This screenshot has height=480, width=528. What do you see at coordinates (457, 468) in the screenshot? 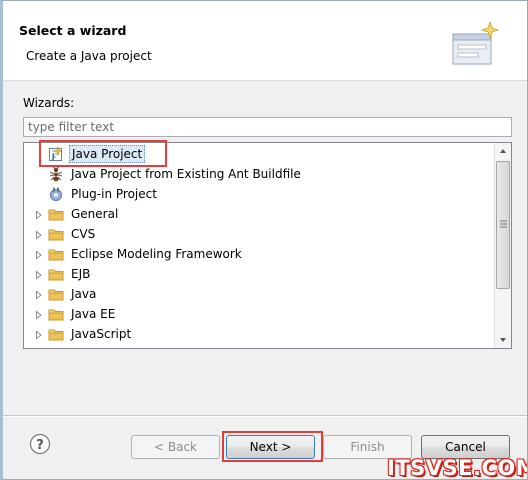
I see `watermark: ITSVSE.COM` at bounding box center [457, 468].